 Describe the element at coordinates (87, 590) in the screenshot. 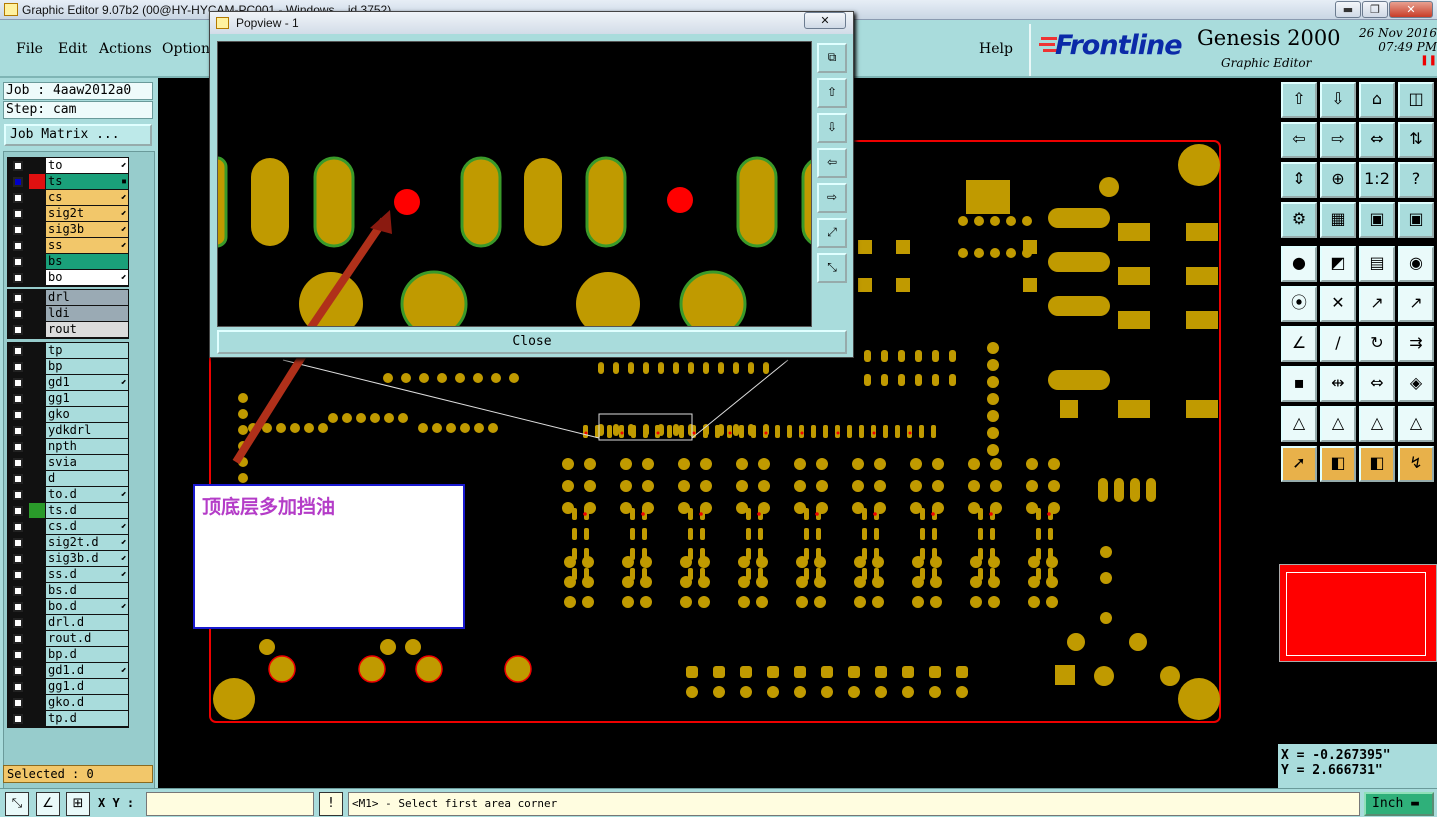

I see `layer-name: bs.d` at that location.